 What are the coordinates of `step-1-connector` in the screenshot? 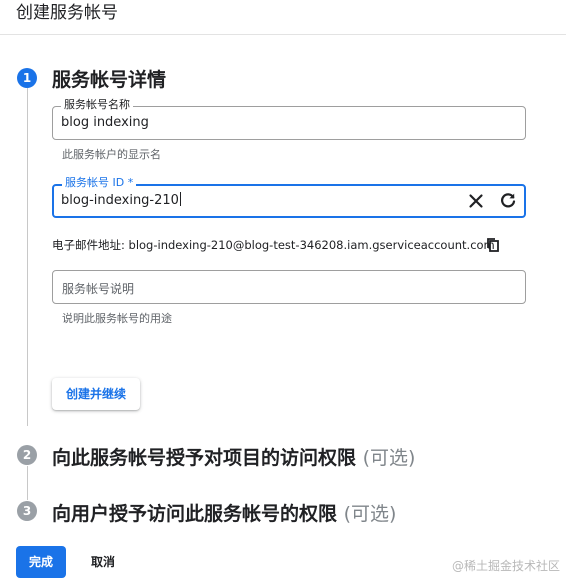 It's located at (27, 257).